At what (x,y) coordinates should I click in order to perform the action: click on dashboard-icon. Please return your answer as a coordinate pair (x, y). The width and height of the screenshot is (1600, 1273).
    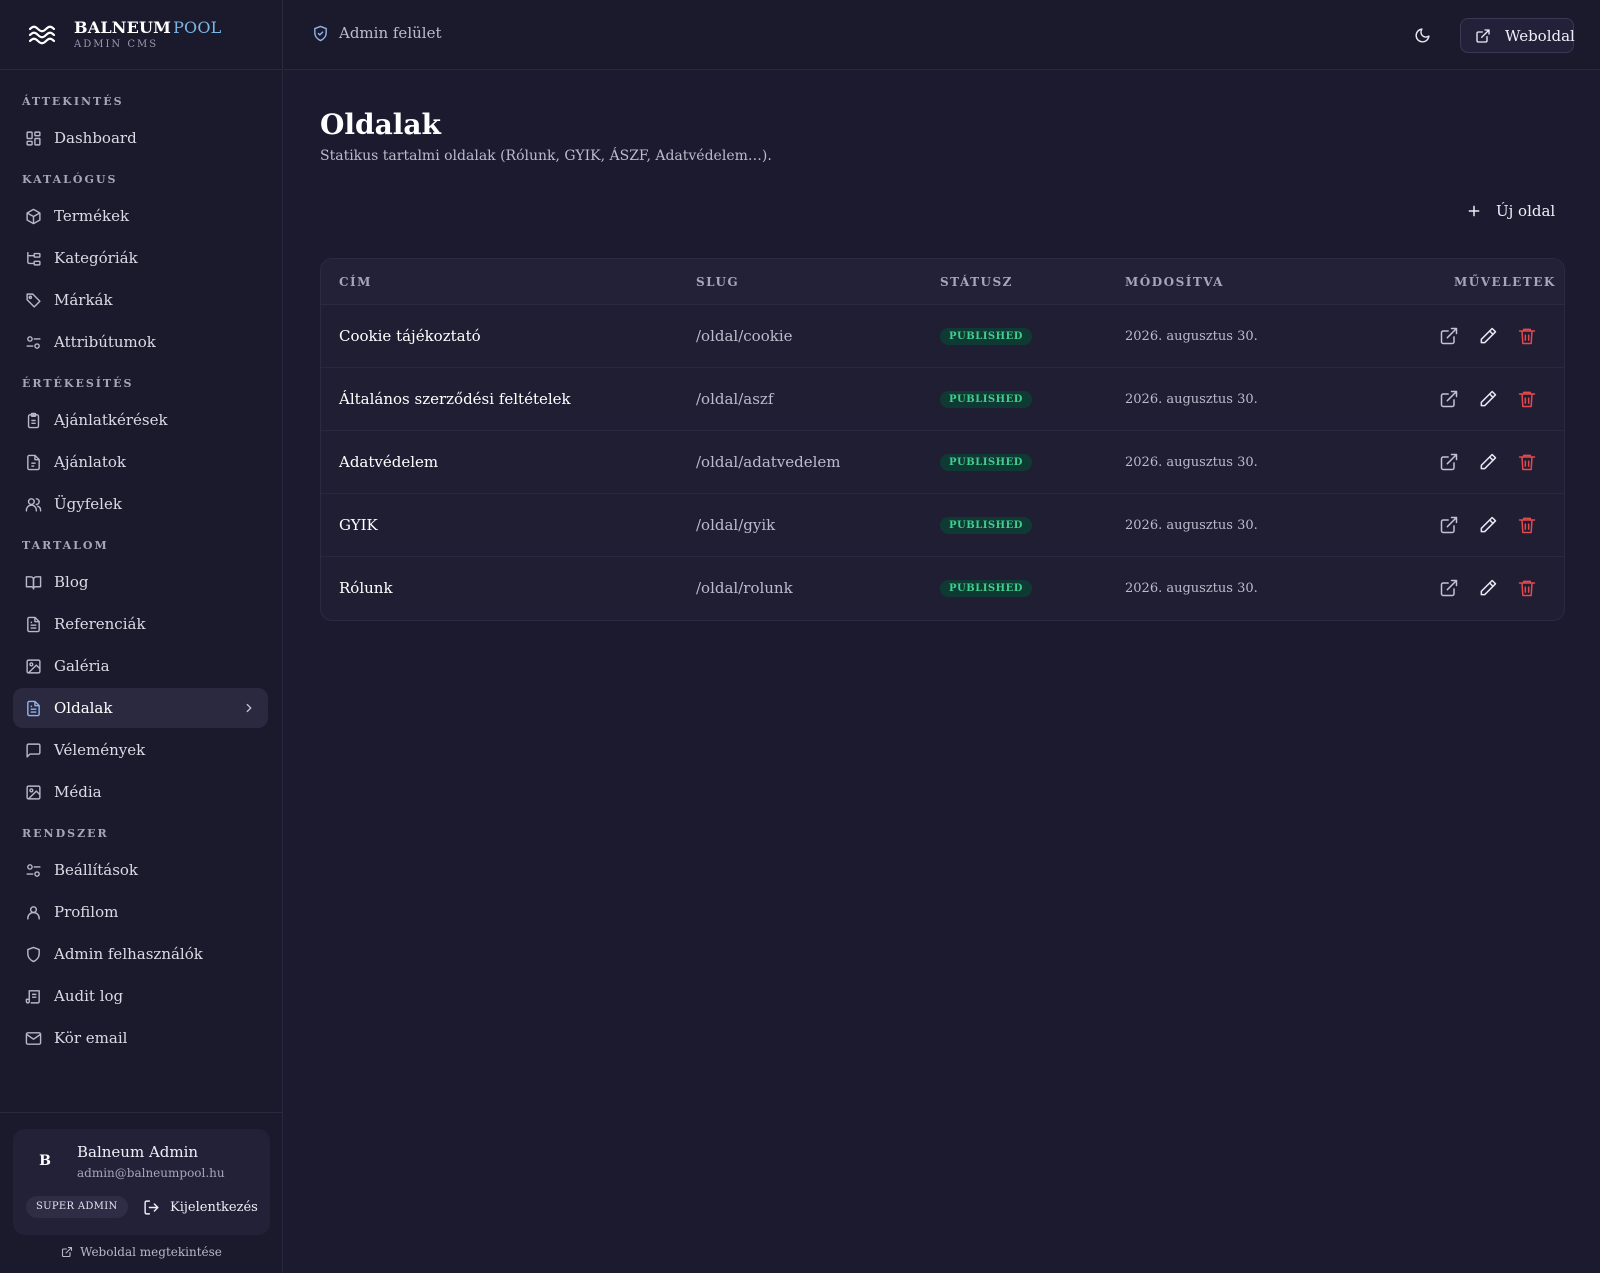
    Looking at the image, I should click on (33, 138).